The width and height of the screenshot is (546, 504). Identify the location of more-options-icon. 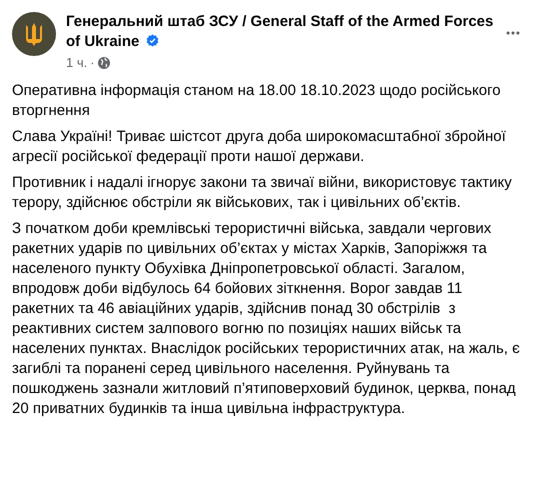
(513, 33).